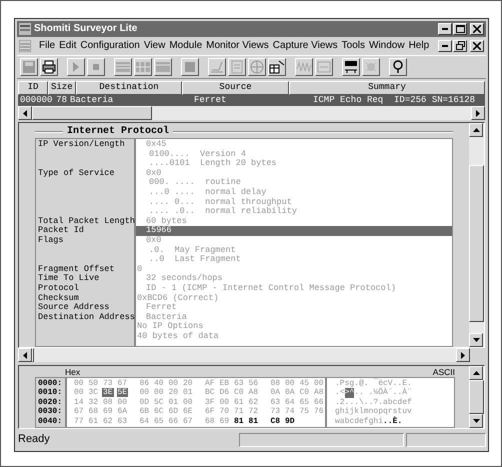 This screenshot has width=502, height=467. What do you see at coordinates (239, 411) in the screenshot?
I see `hex-byte: 71` at bounding box center [239, 411].